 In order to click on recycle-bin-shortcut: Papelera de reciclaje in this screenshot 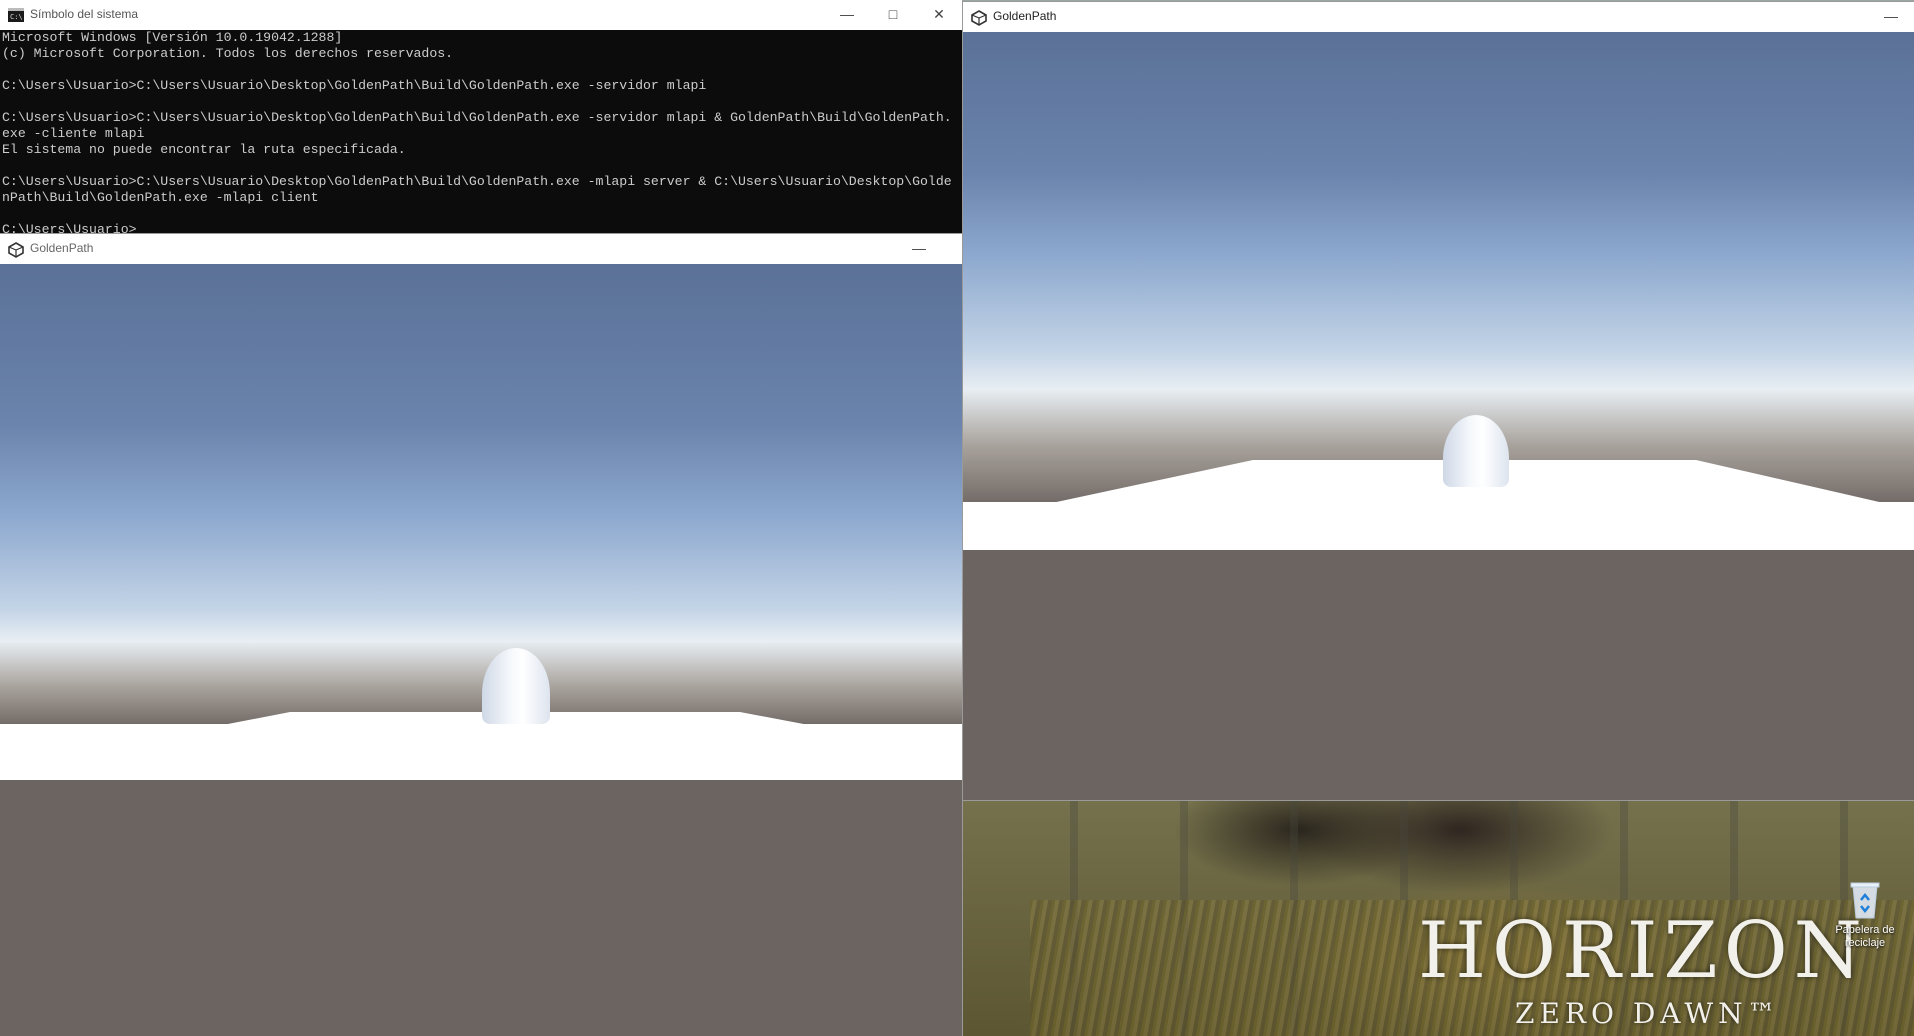, I will do `click(1865, 915)`.